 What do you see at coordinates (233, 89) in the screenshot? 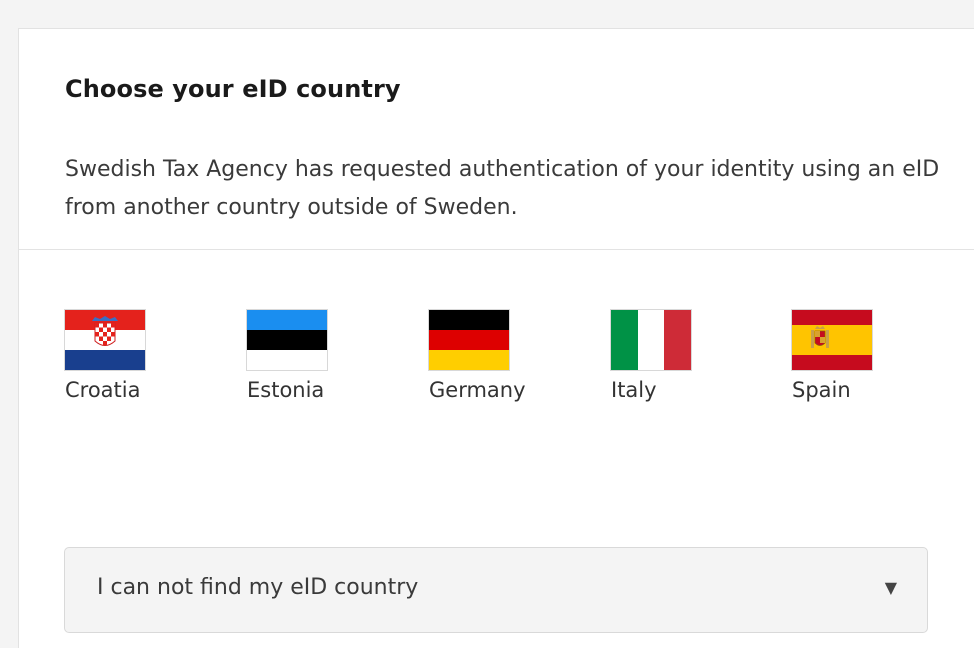
I see `page-title: Choose your eID country` at bounding box center [233, 89].